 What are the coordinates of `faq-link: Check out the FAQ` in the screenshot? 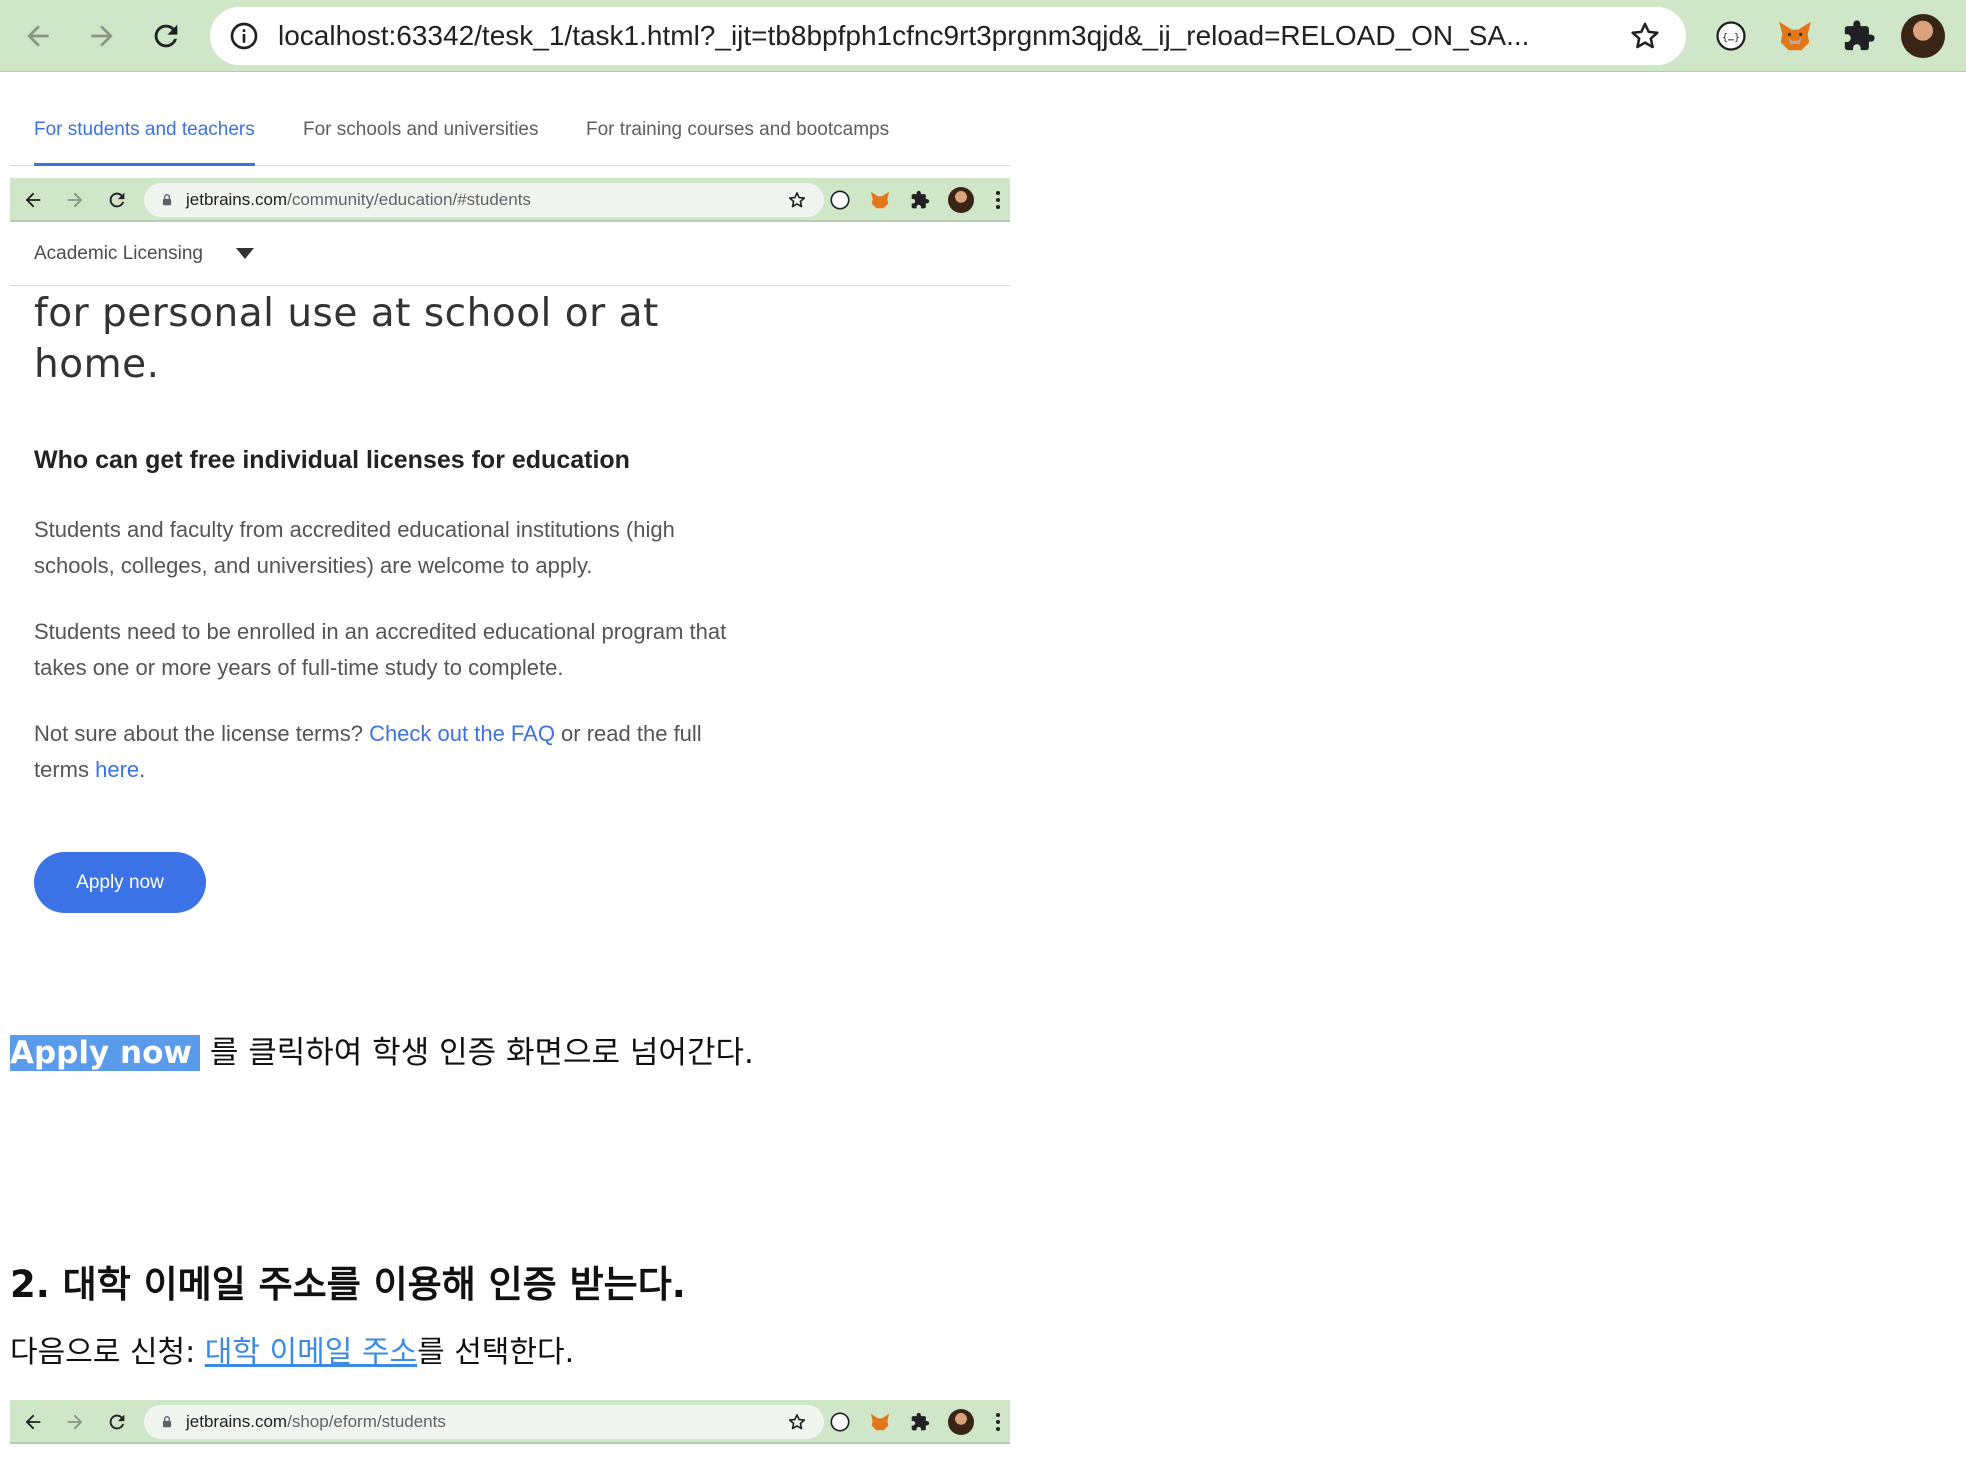 It's located at (462, 733).